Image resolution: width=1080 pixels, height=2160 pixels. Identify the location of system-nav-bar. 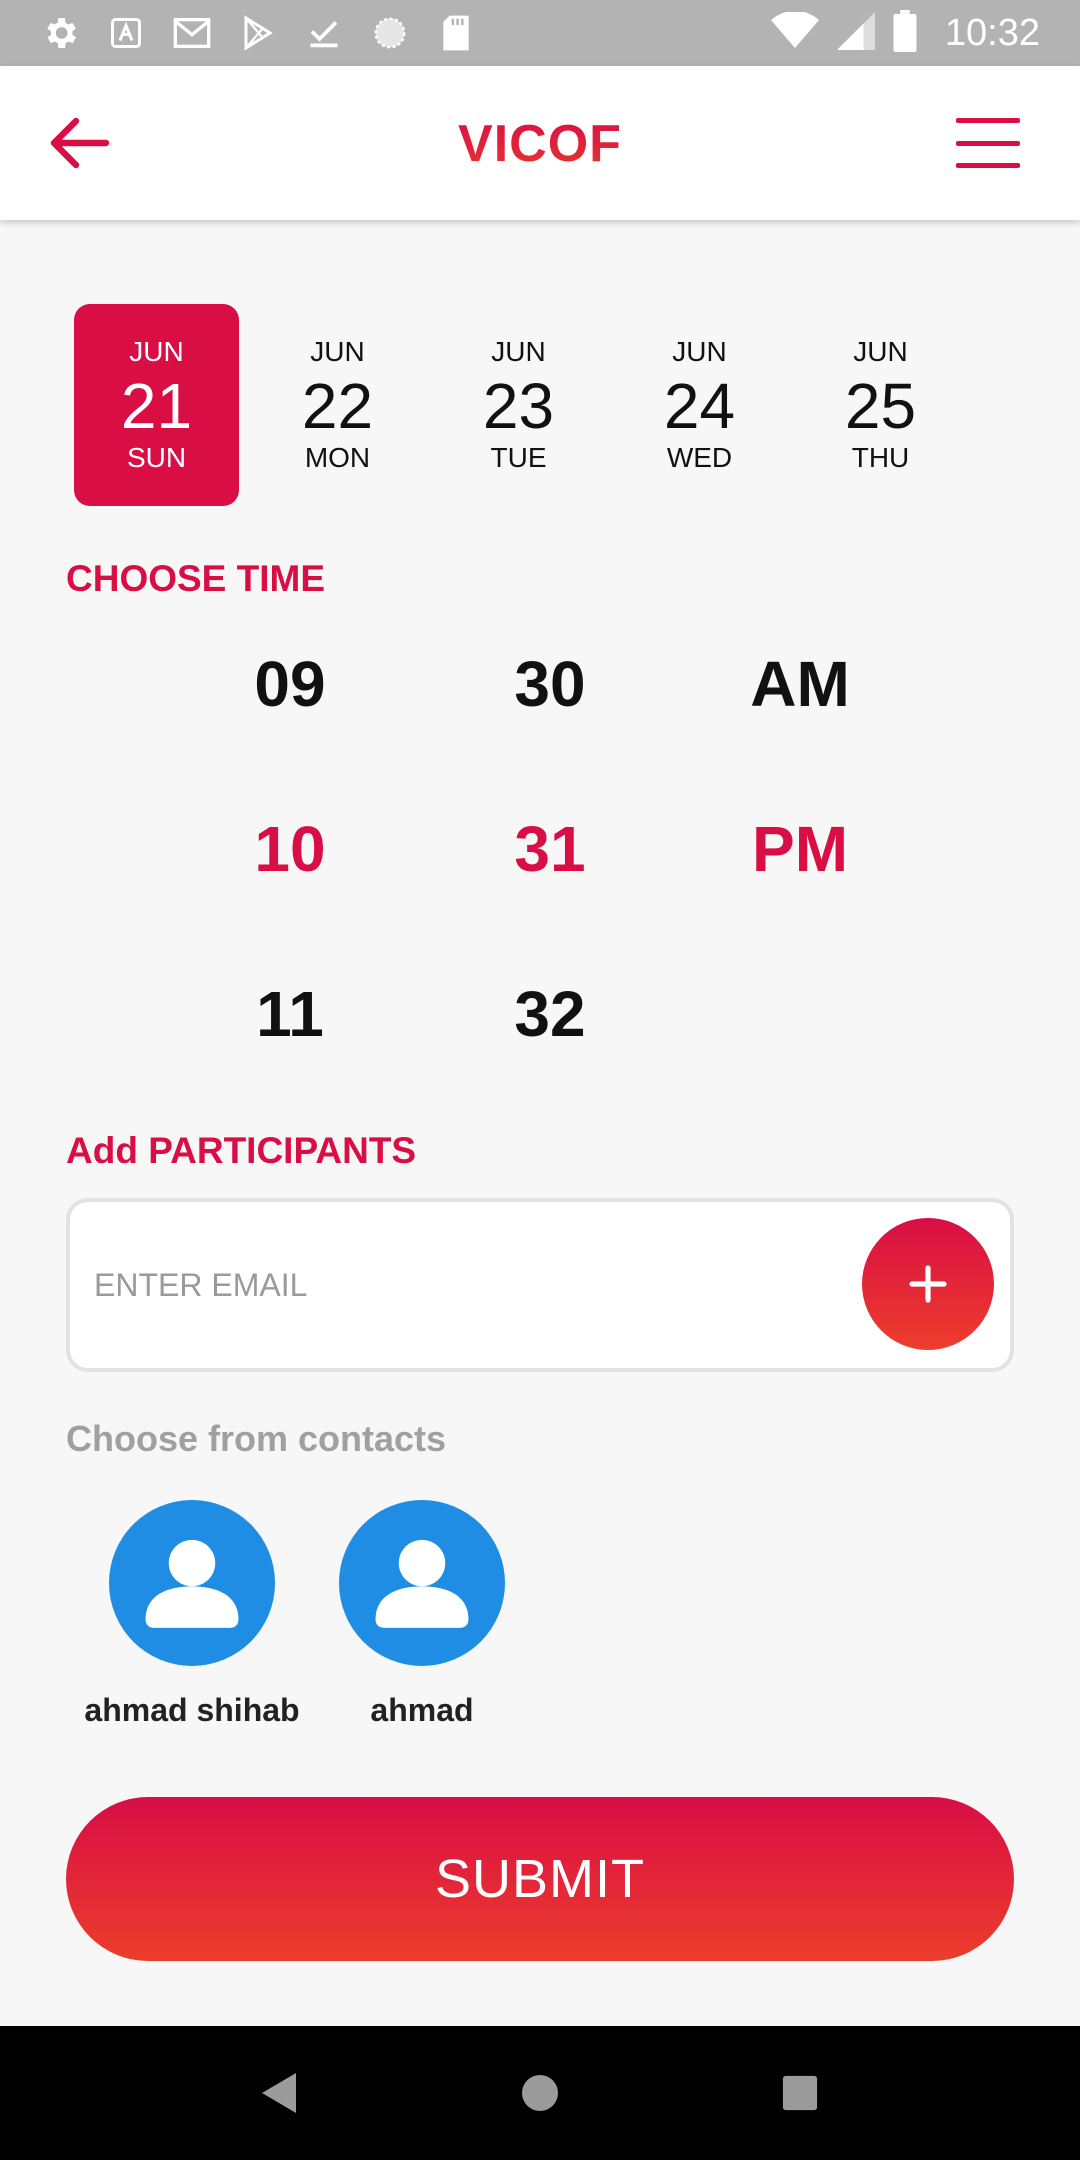
(540, 2093).